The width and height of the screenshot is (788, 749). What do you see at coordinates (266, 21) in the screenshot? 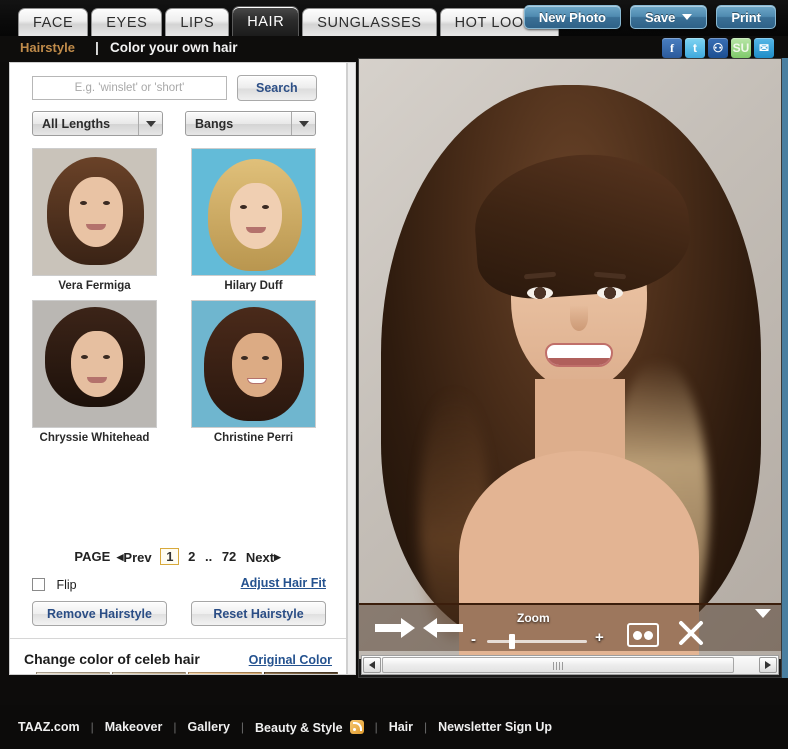
I see `tab-hair: HAIR` at bounding box center [266, 21].